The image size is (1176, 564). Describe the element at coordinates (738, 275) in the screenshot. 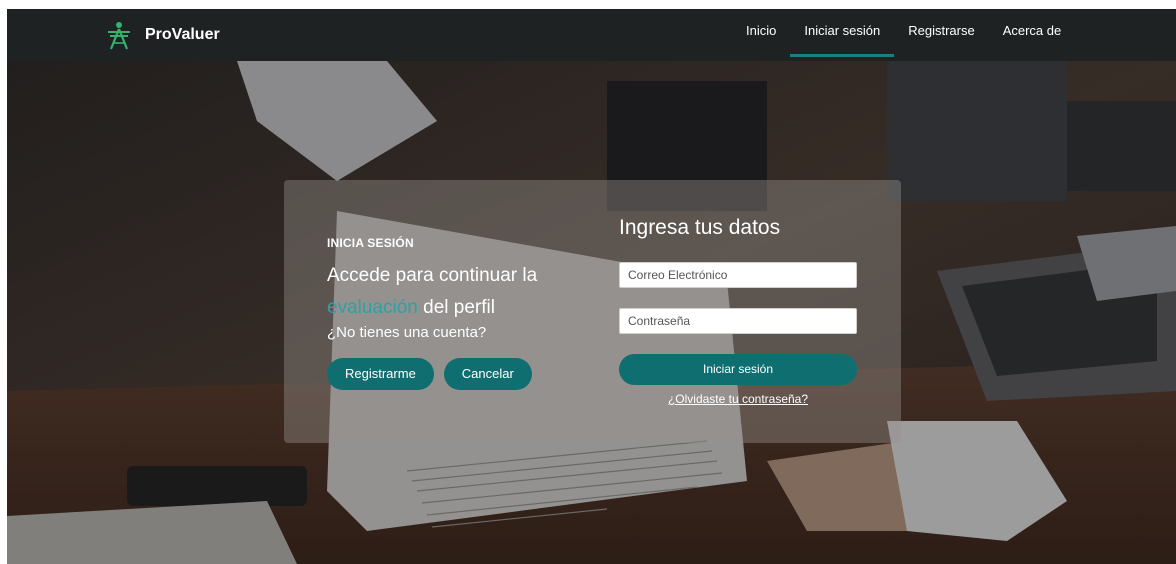

I see `email-field` at that location.